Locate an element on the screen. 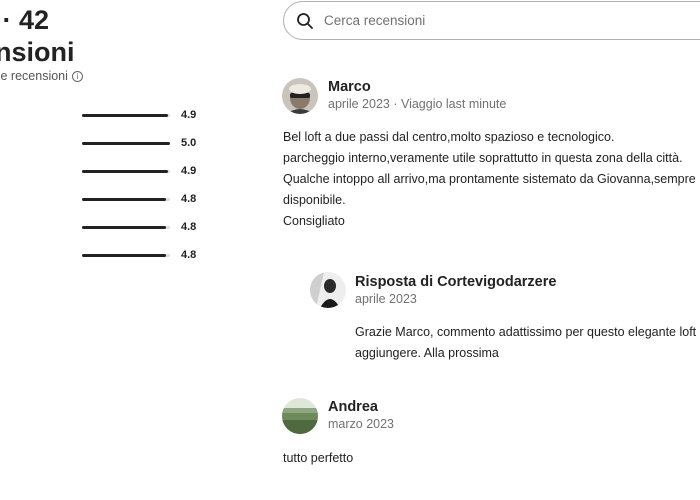  review-meta: marzo 2023 is located at coordinates (361, 424).